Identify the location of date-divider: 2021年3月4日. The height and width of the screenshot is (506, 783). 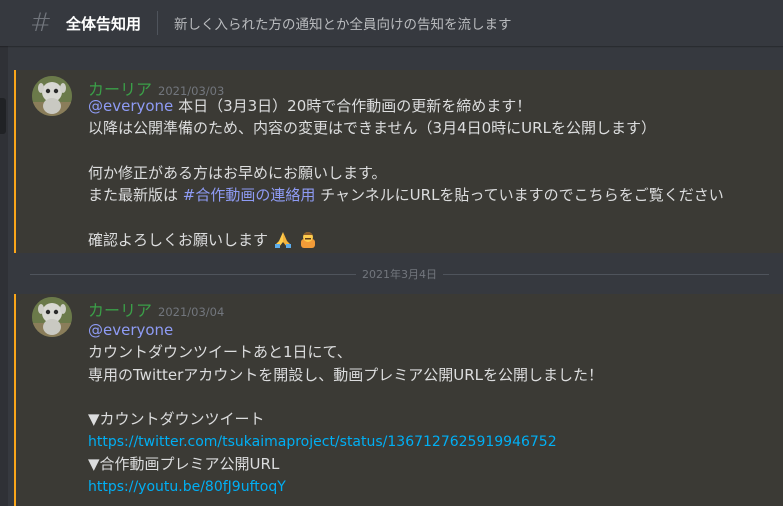
(399, 274).